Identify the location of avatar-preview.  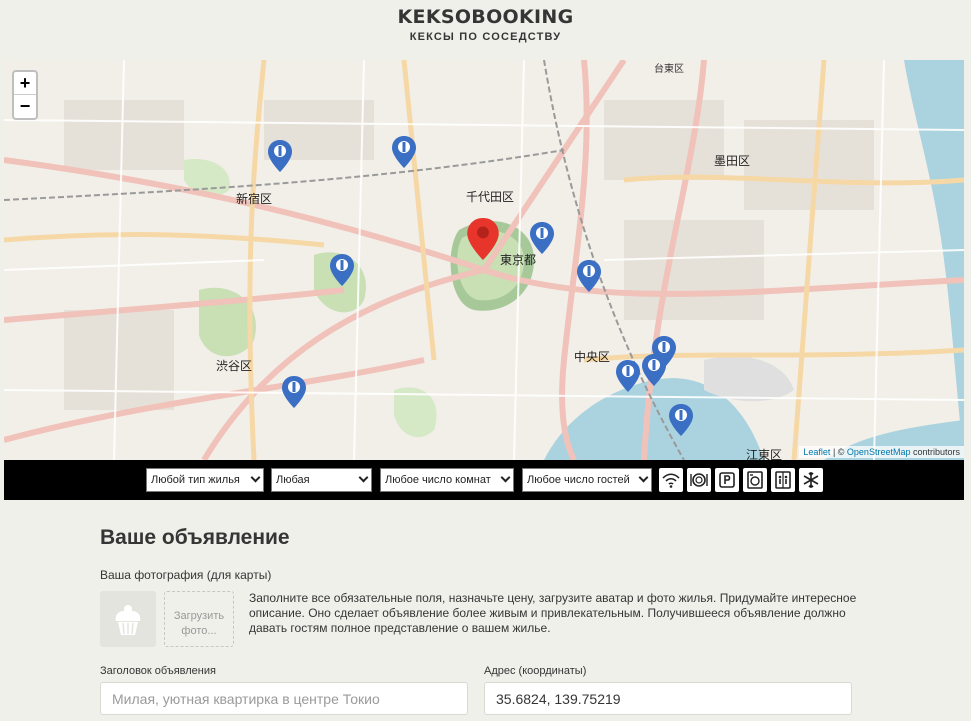
(128, 619).